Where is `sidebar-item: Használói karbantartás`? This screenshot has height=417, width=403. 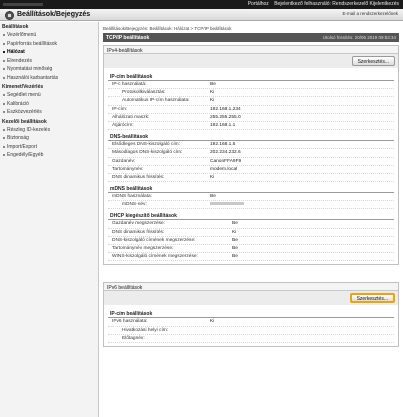 sidebar-item: Használói karbantartás is located at coordinates (49, 78).